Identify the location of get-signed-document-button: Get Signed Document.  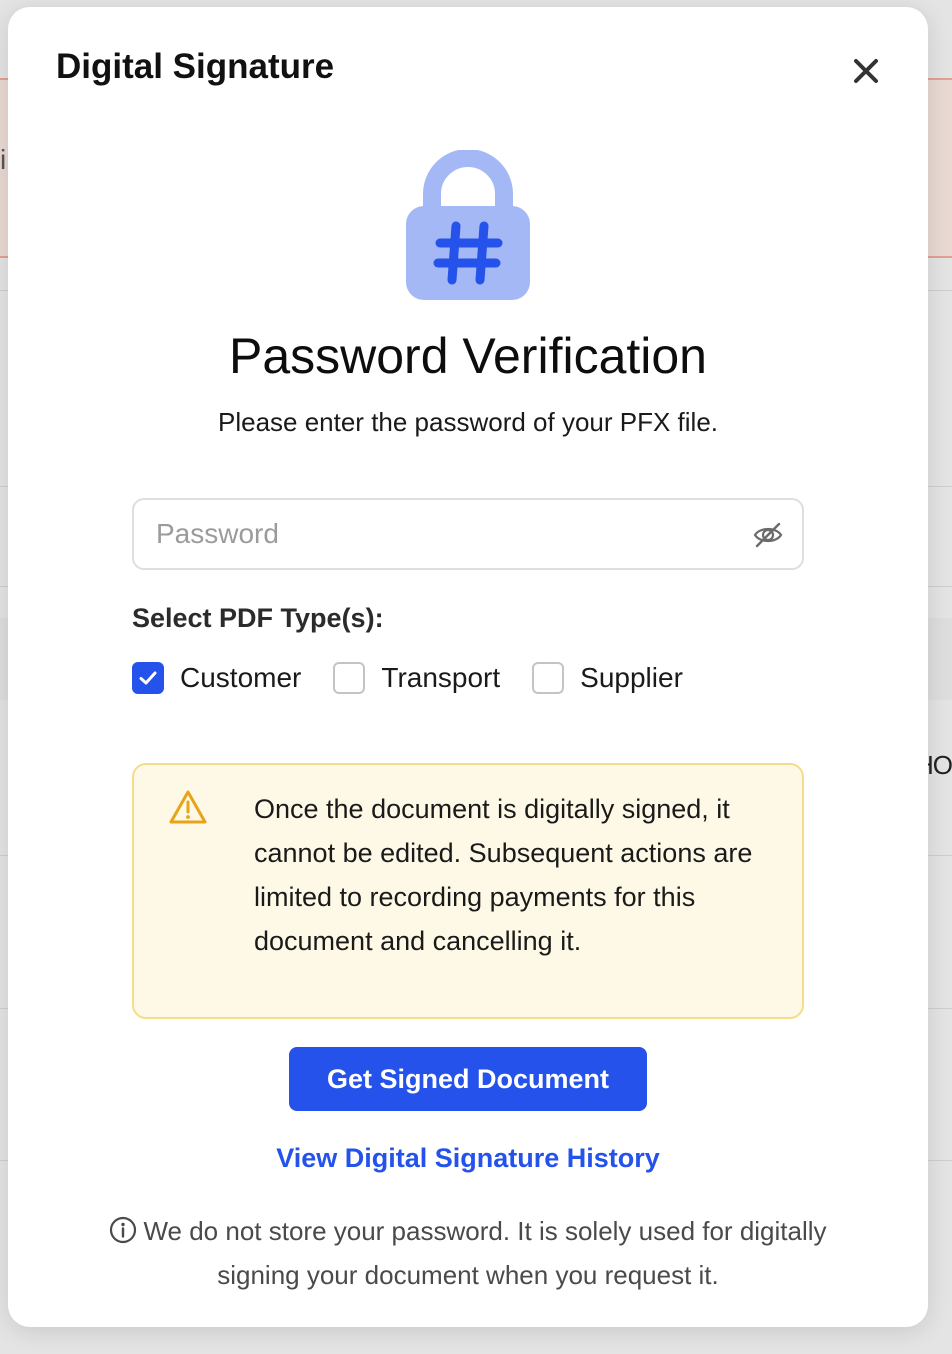
(468, 1079).